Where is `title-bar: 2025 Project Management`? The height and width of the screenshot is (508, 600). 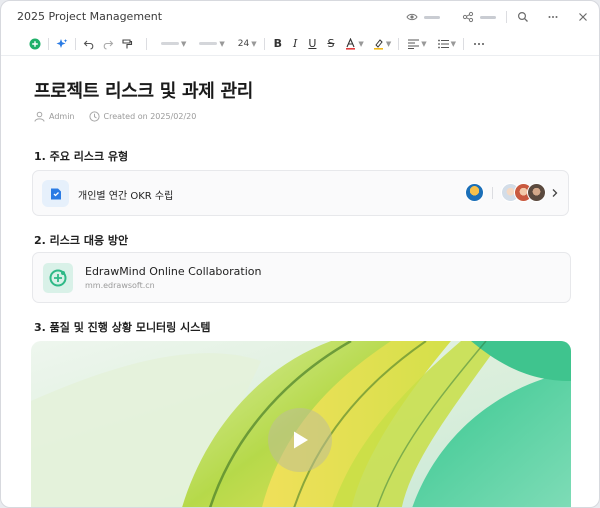 title-bar: 2025 Project Management is located at coordinates (300, 16).